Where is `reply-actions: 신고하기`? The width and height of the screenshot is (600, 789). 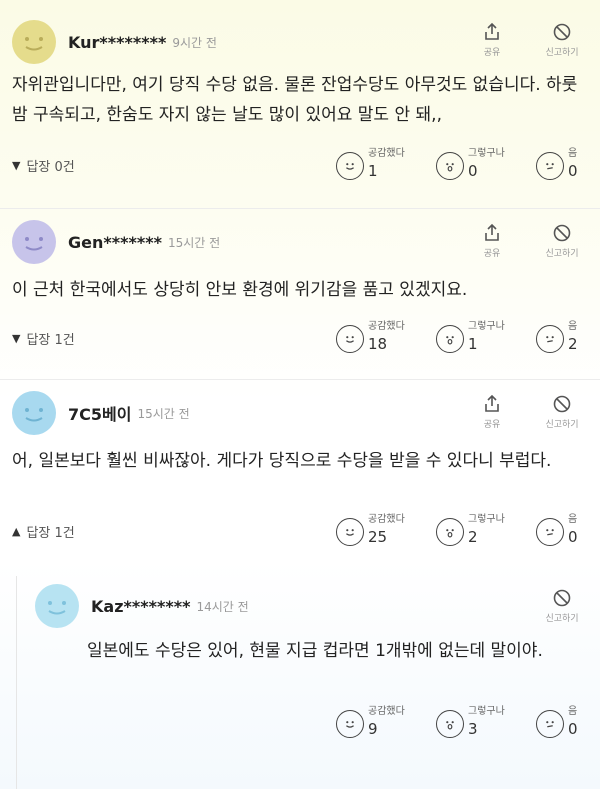
reply-actions: 신고하기 is located at coordinates (562, 606).